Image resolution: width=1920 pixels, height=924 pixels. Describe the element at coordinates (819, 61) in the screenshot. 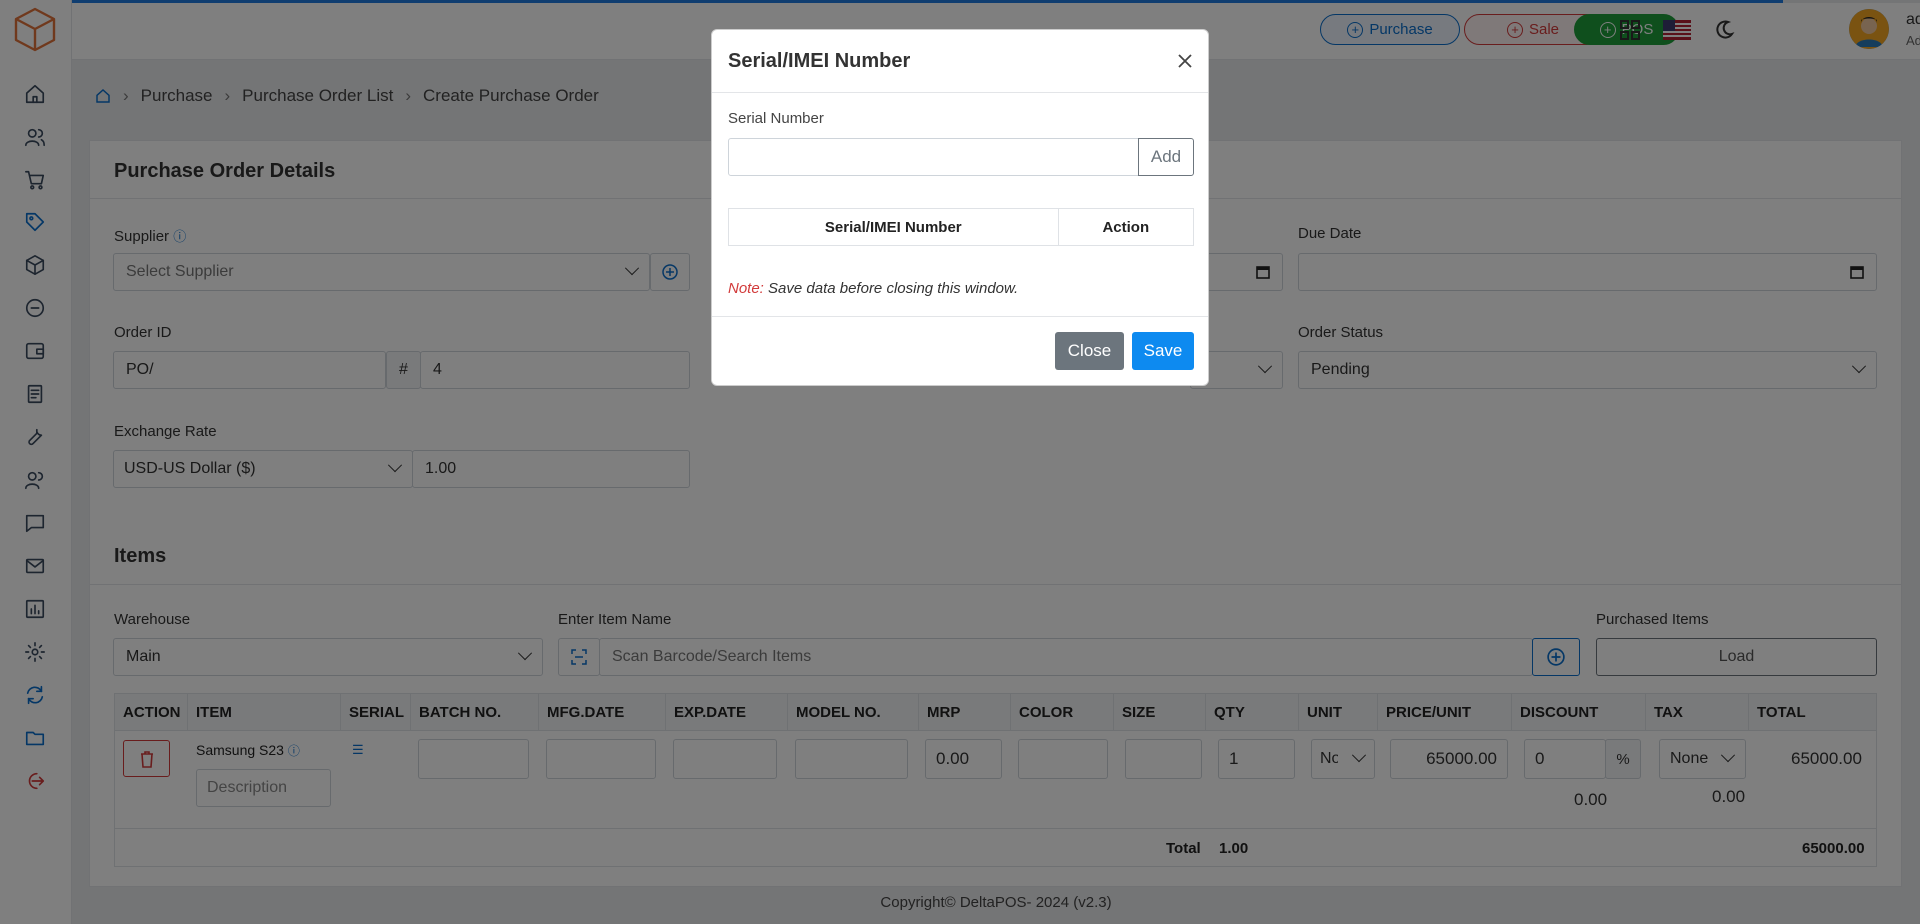

I see `modal-title: Serial/IMEI Number` at that location.